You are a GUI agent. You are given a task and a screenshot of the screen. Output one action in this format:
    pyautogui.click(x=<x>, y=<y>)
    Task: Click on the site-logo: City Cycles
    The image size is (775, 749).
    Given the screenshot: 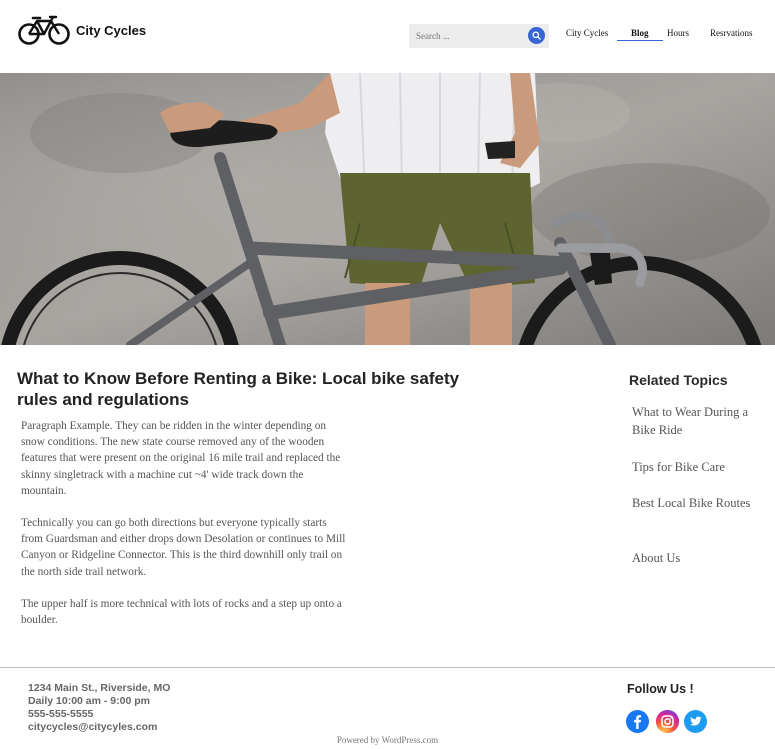 What is the action you would take?
    pyautogui.click(x=82, y=30)
    